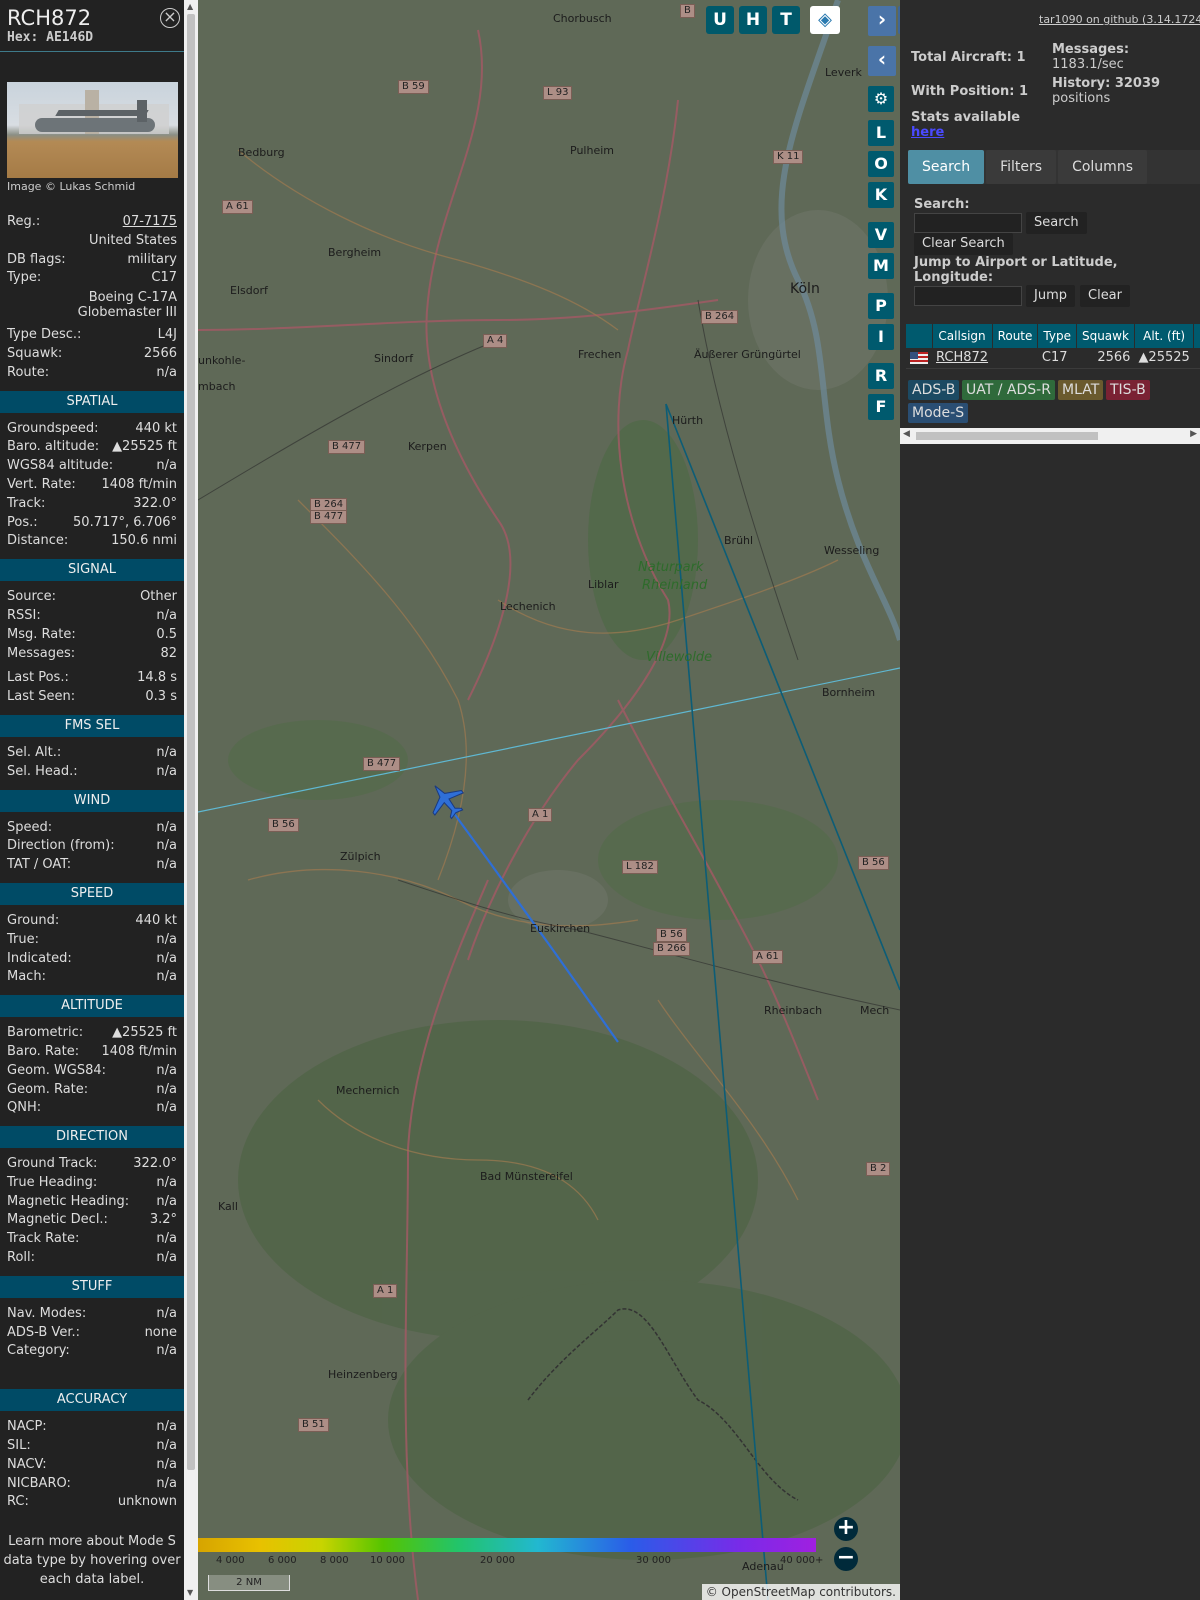  Describe the element at coordinates (52, 1164) in the screenshot. I see `direction-field-0-label: Ground Track:` at that location.